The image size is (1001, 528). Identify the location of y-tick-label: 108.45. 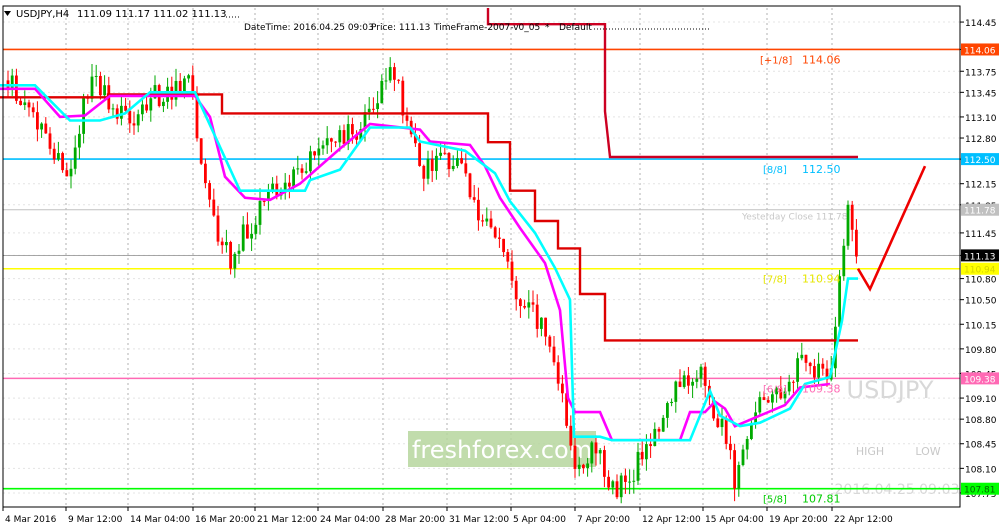
(981, 446).